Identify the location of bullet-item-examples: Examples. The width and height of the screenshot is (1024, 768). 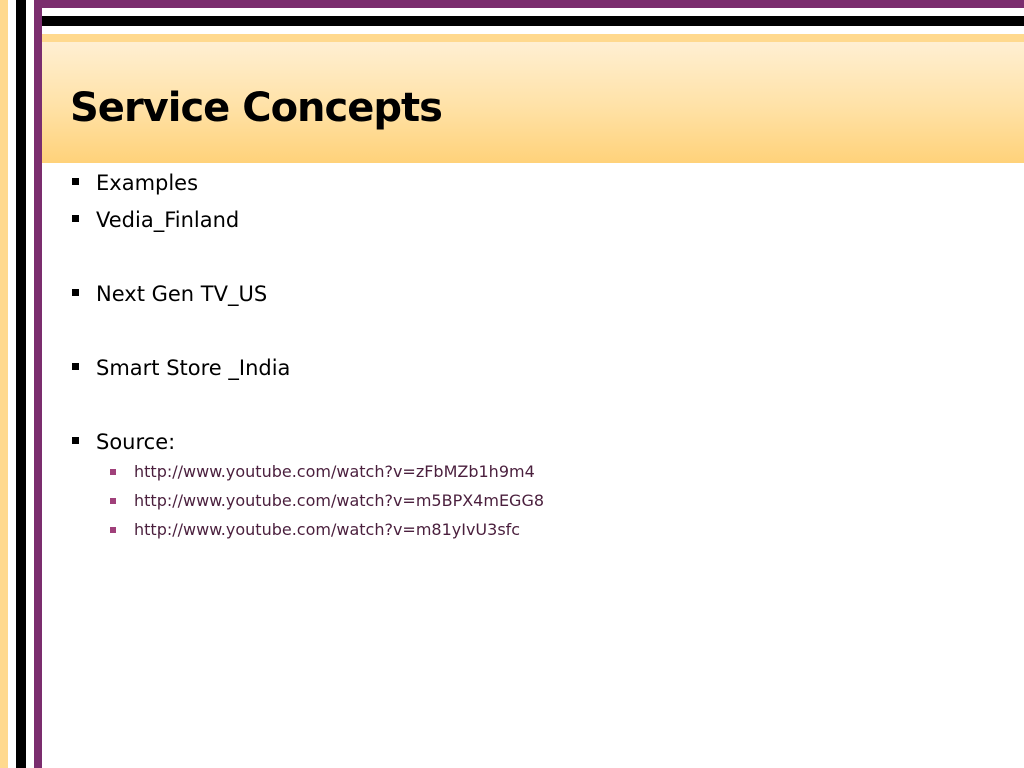
(520, 183).